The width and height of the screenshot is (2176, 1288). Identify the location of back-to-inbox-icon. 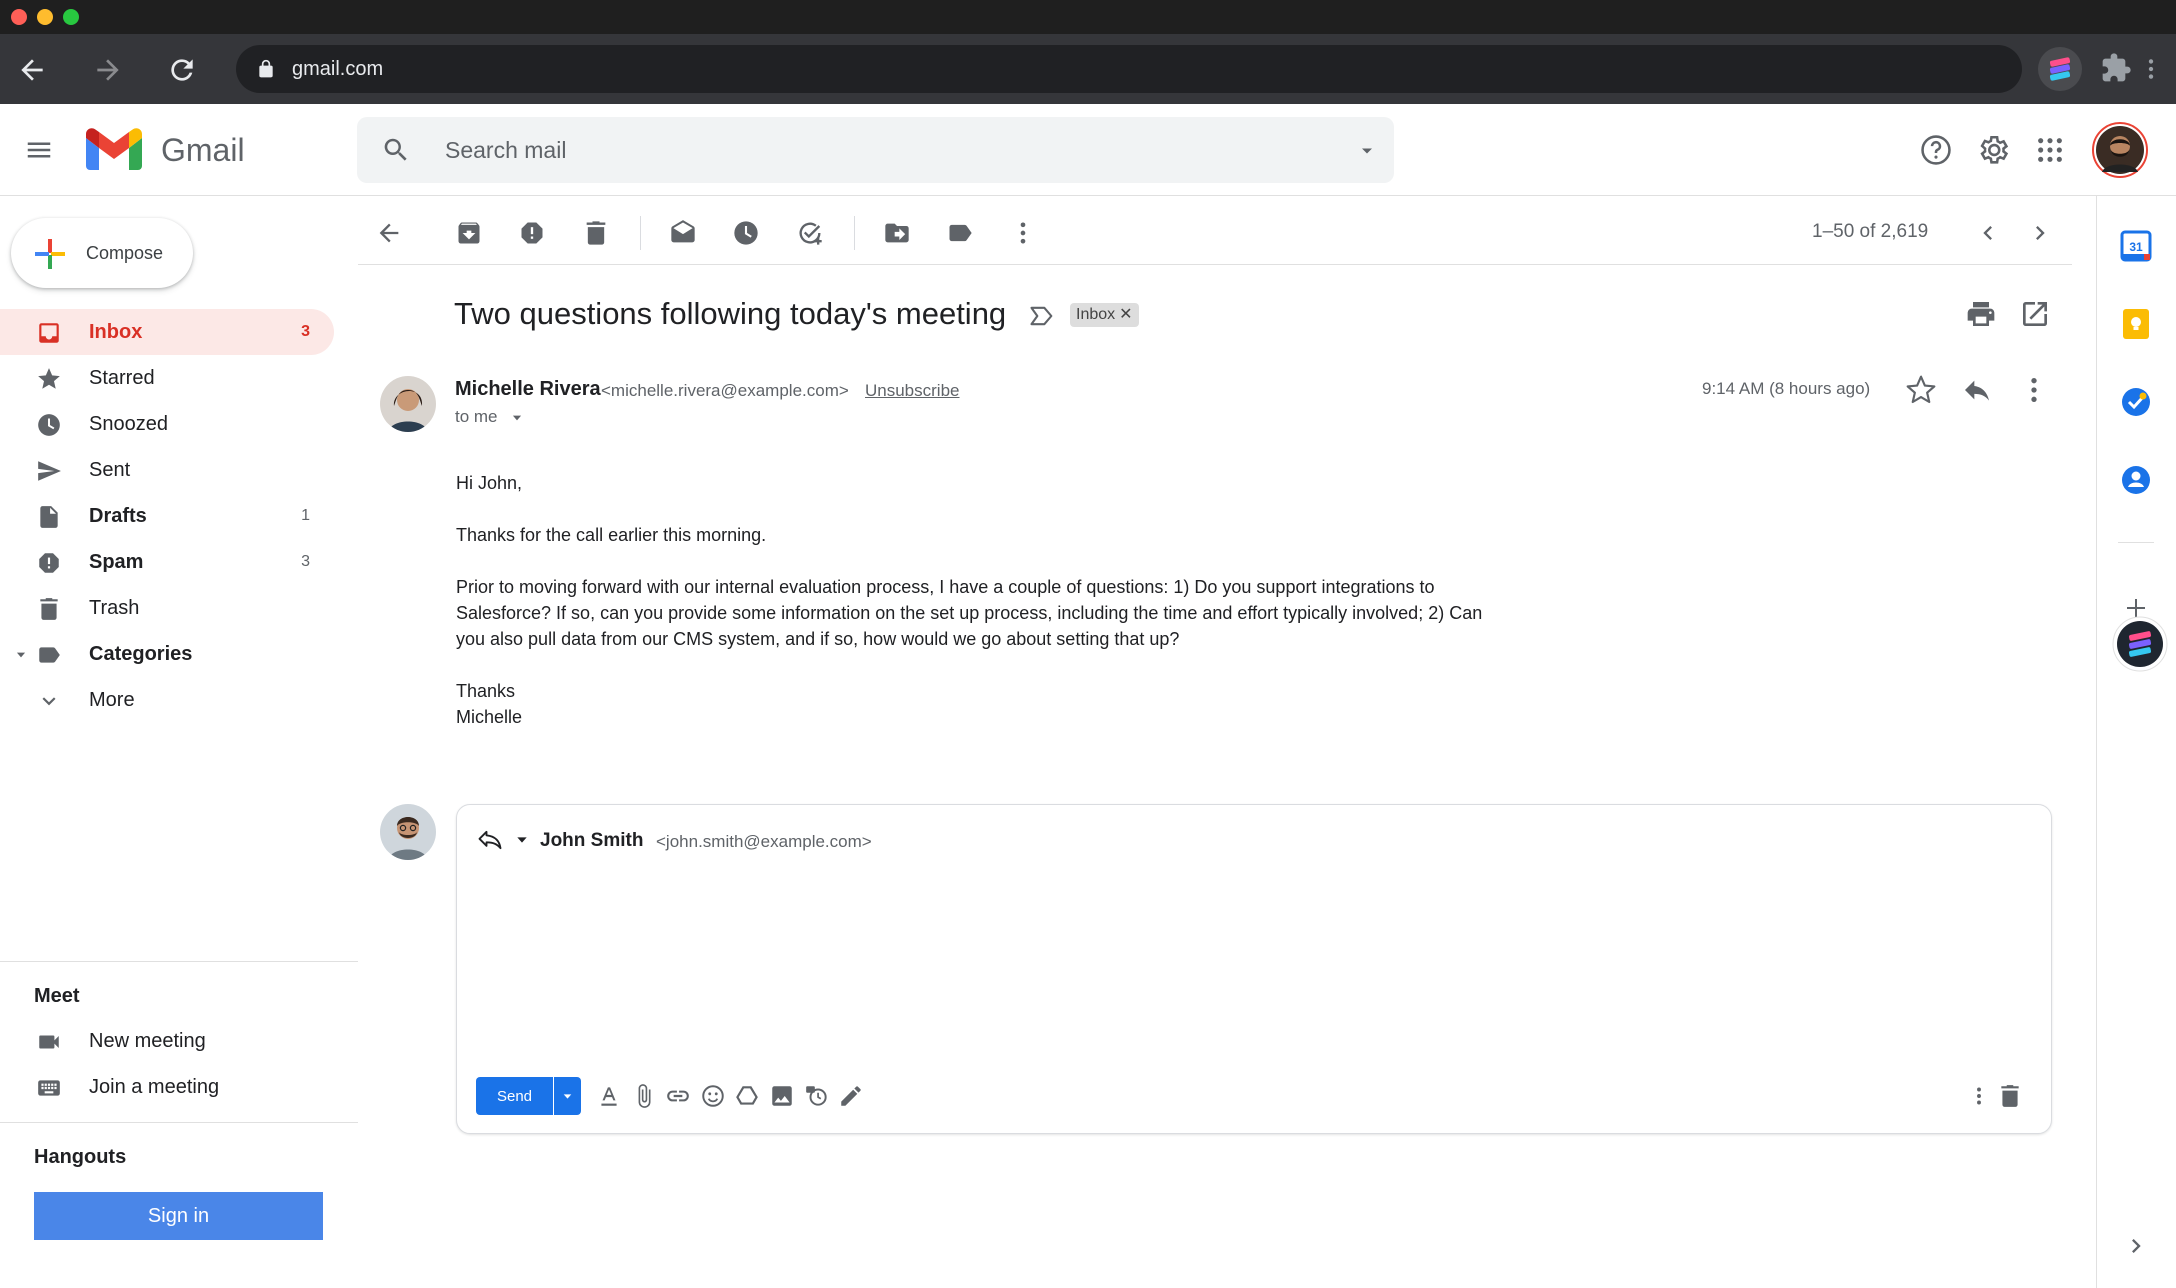
(389, 233).